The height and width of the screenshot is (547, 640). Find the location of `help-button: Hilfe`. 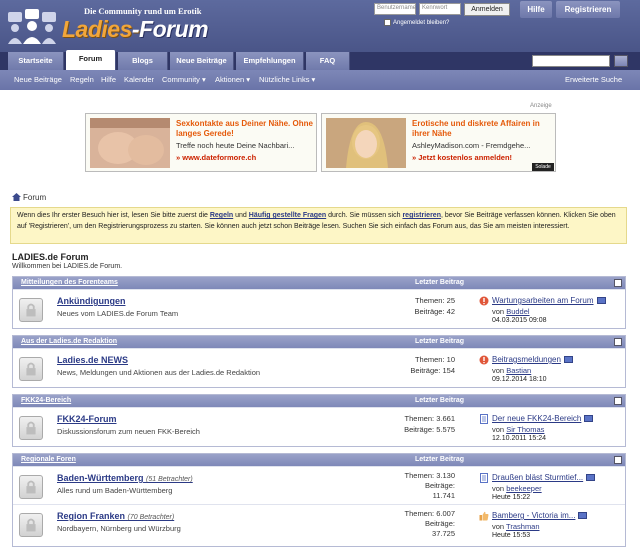

help-button: Hilfe is located at coordinates (536, 9).